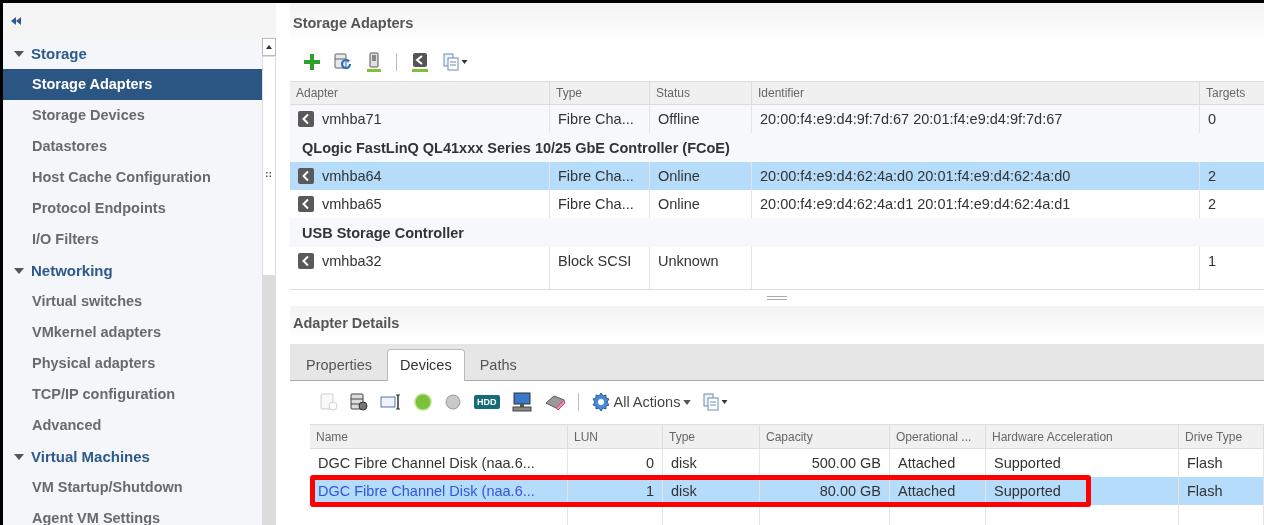 The height and width of the screenshot is (525, 1264). I want to click on table-row: vmhba64 Fibre Cha... Online 20:00:f4:e9:d4:62:4a:d0 20:01:f4:e9:d4:62:4a:d0 2, so click(777, 176).